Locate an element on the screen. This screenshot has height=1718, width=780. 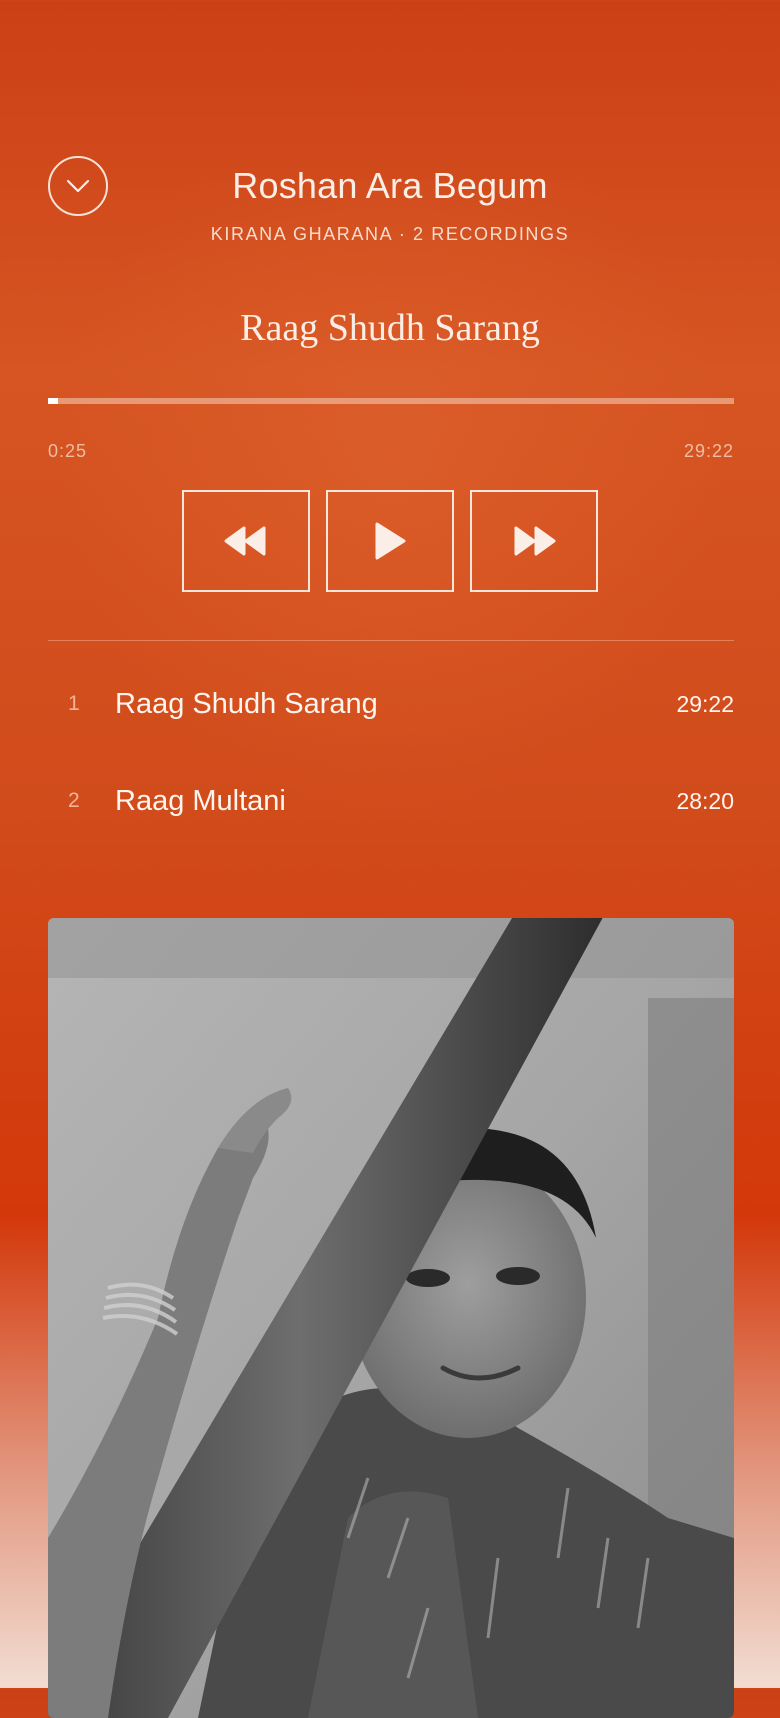
track-number: 2 is located at coordinates (74, 800).